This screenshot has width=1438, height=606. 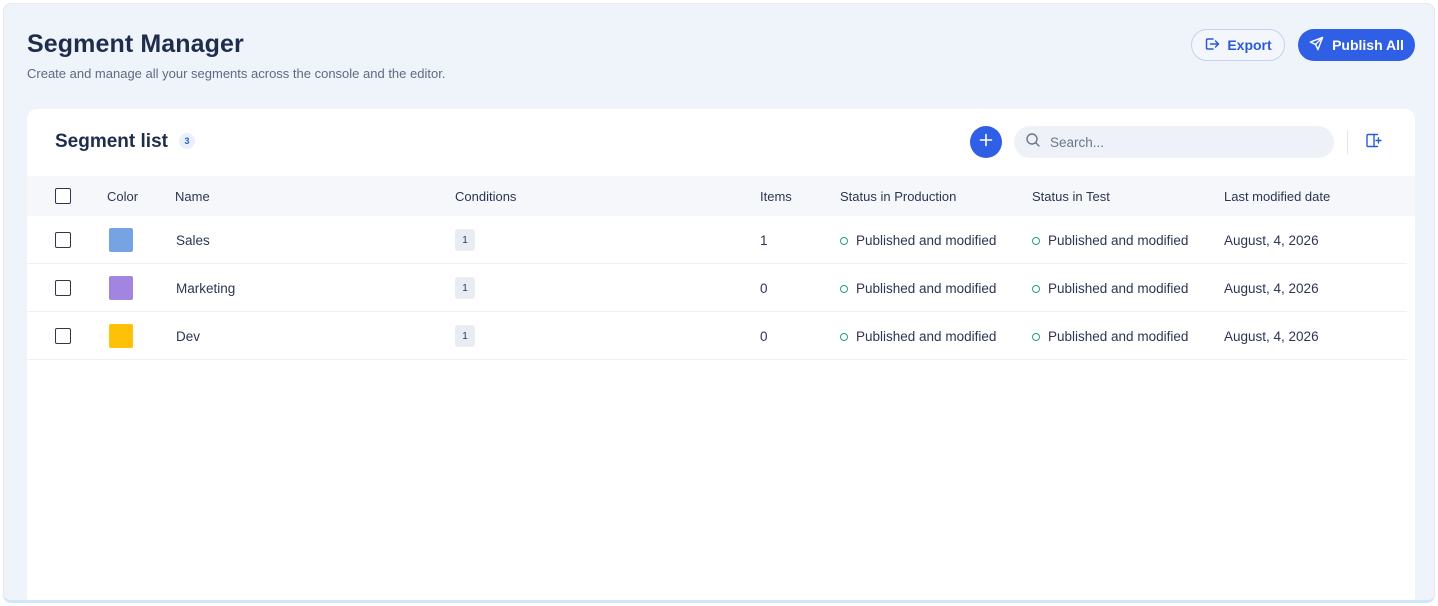 What do you see at coordinates (192, 196) in the screenshot?
I see `column-header-name: Name` at bounding box center [192, 196].